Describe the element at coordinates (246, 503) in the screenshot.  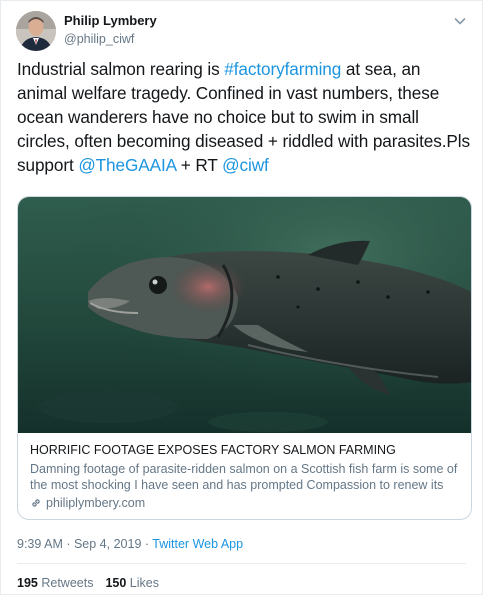
I see `card-domain: philiplymbery.com` at that location.